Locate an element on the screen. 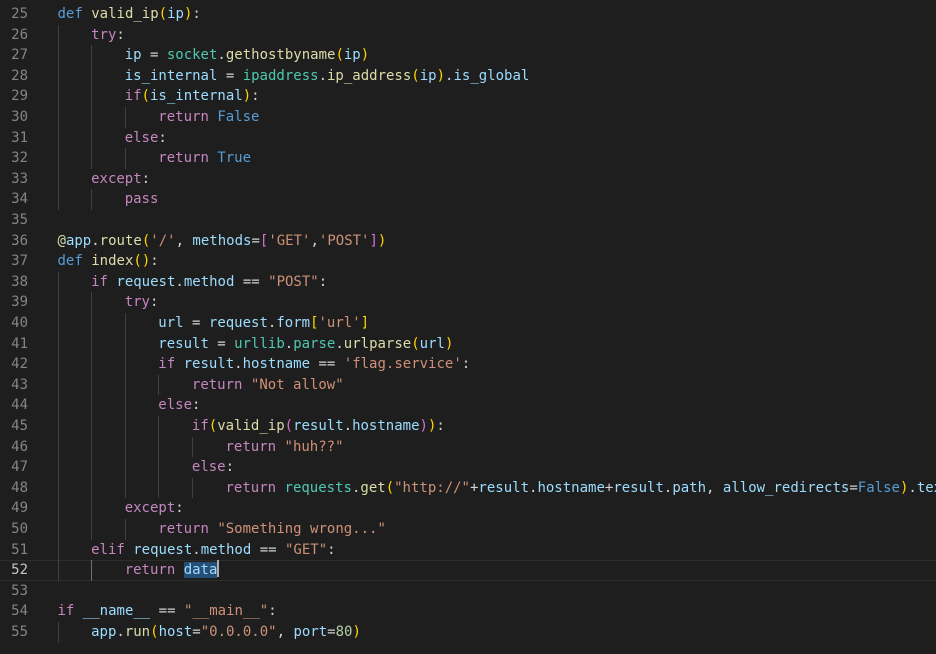 The width and height of the screenshot is (936, 654). code-token: "huh??" is located at coordinates (314, 446).